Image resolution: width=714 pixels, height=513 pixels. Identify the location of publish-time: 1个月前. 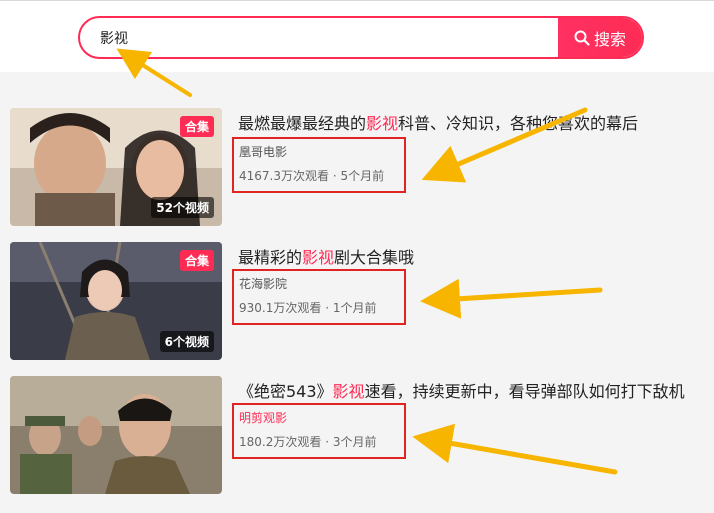
(354, 308).